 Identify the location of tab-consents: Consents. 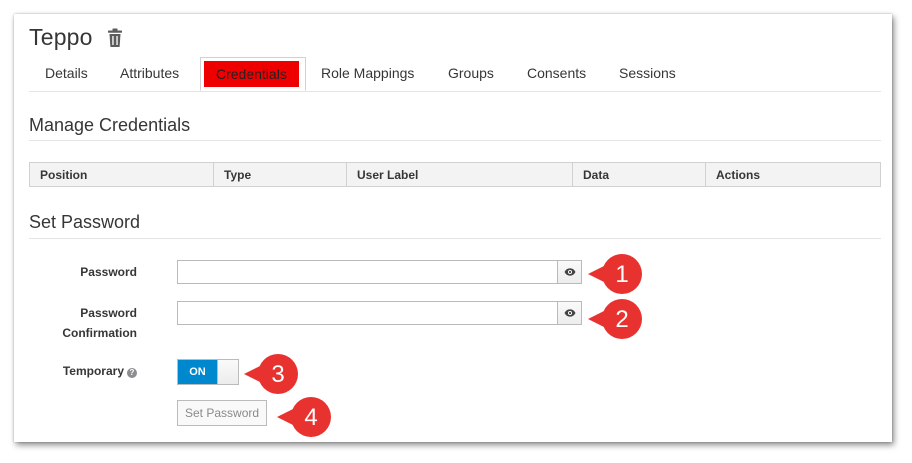
(556, 74).